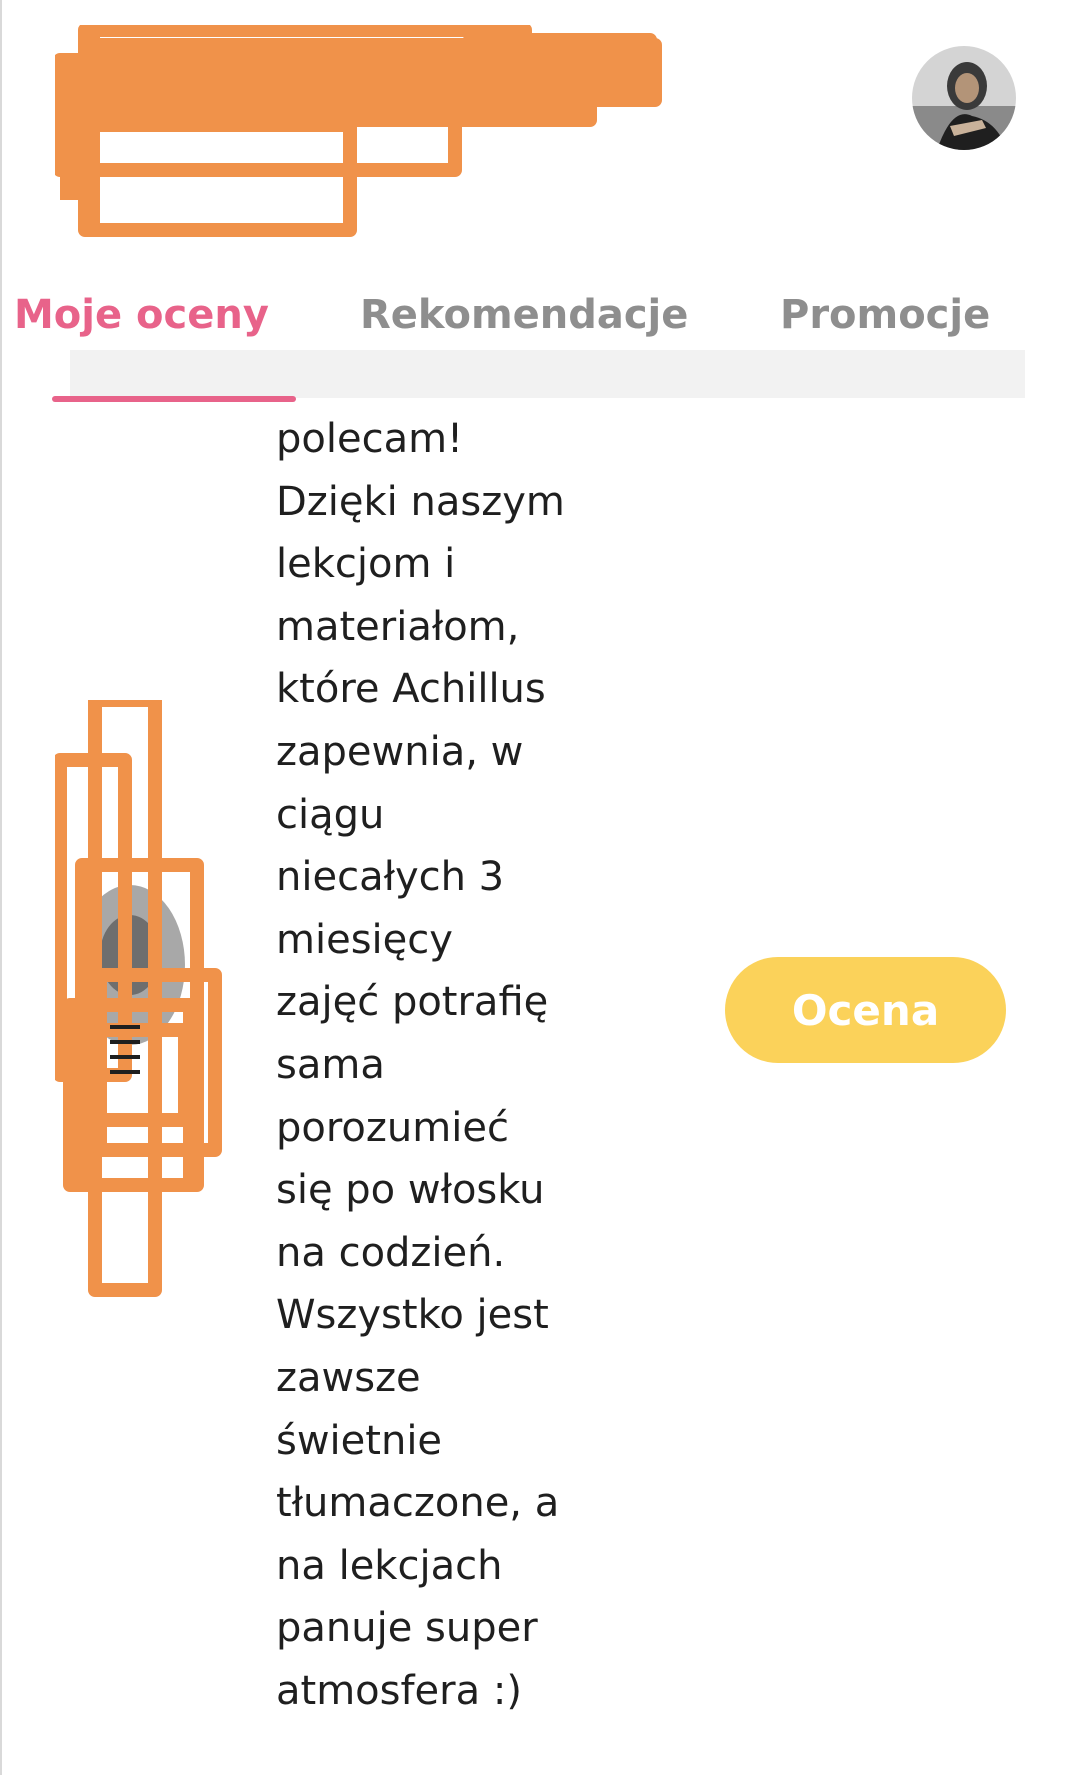 The height and width of the screenshot is (1775, 1080). Describe the element at coordinates (348, 1377) in the screenshot. I see `review-text-line: zawsze` at that location.